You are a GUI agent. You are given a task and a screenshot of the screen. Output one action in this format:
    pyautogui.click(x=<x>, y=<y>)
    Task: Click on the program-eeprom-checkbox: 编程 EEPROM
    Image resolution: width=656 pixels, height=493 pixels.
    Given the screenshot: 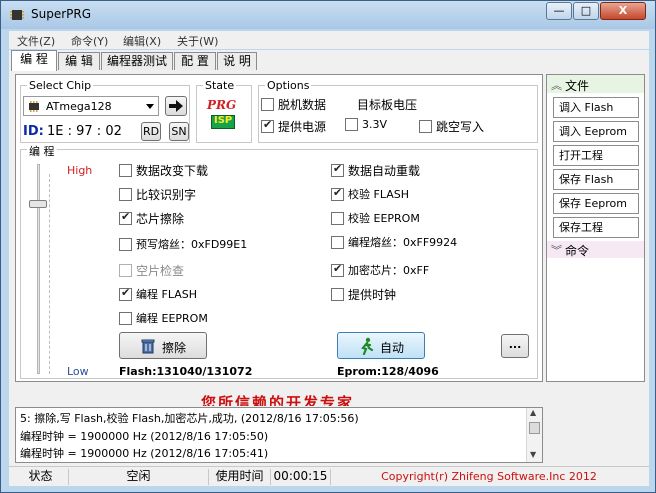 What is the action you would take?
    pyautogui.click(x=163, y=318)
    